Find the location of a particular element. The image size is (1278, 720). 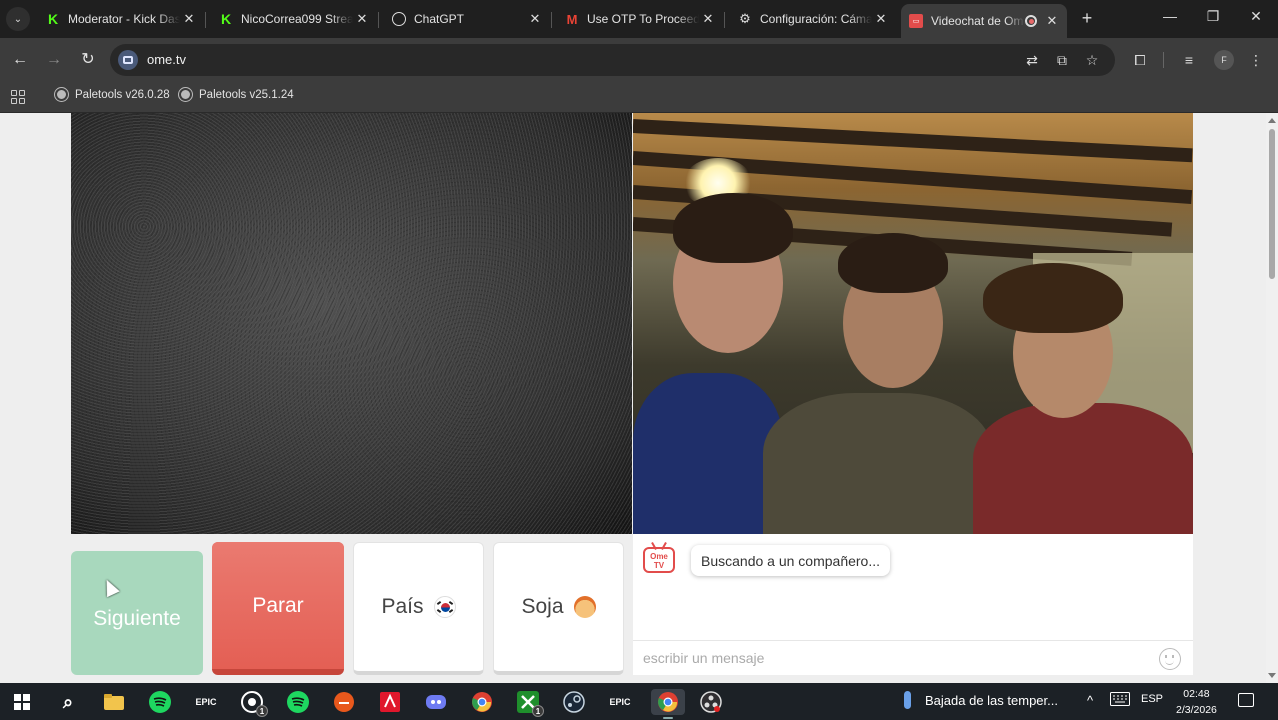

extensions-icon: ⧠ is located at coordinates (1140, 60).